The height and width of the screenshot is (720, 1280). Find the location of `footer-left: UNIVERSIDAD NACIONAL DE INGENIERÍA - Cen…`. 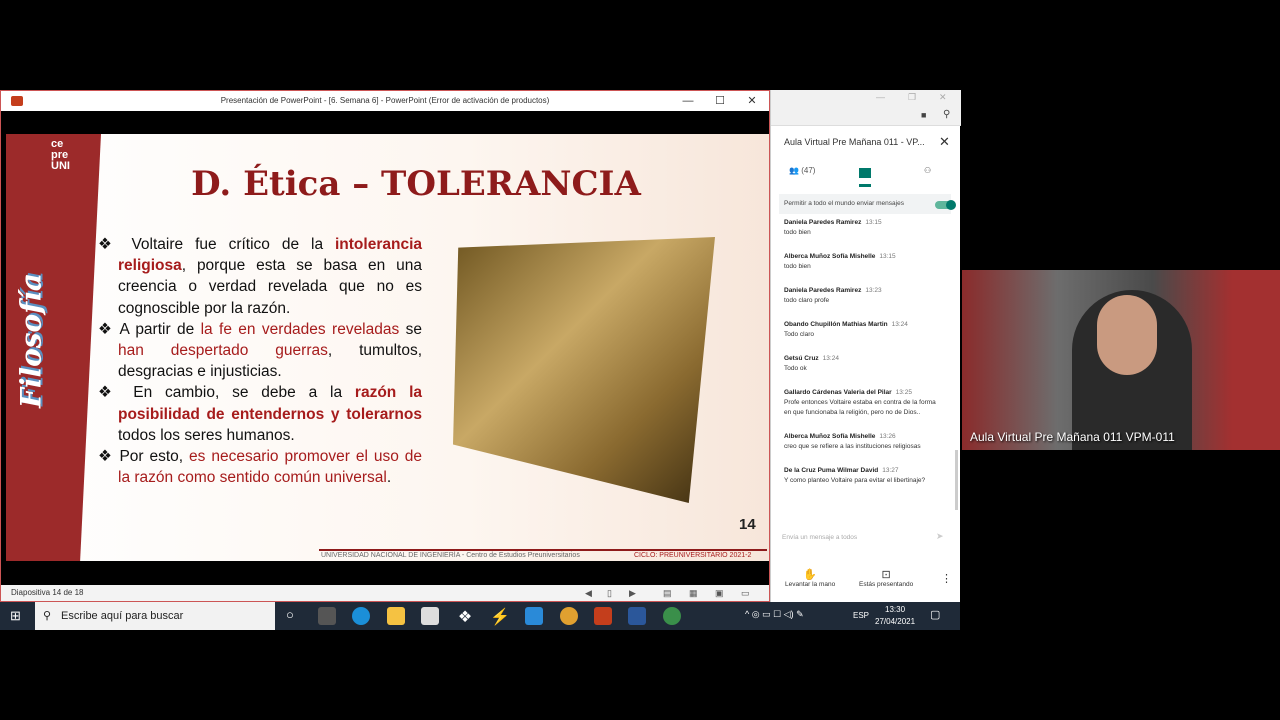

footer-left: UNIVERSIDAD NACIONAL DE INGENIERÍA - Cen… is located at coordinates (450, 555).